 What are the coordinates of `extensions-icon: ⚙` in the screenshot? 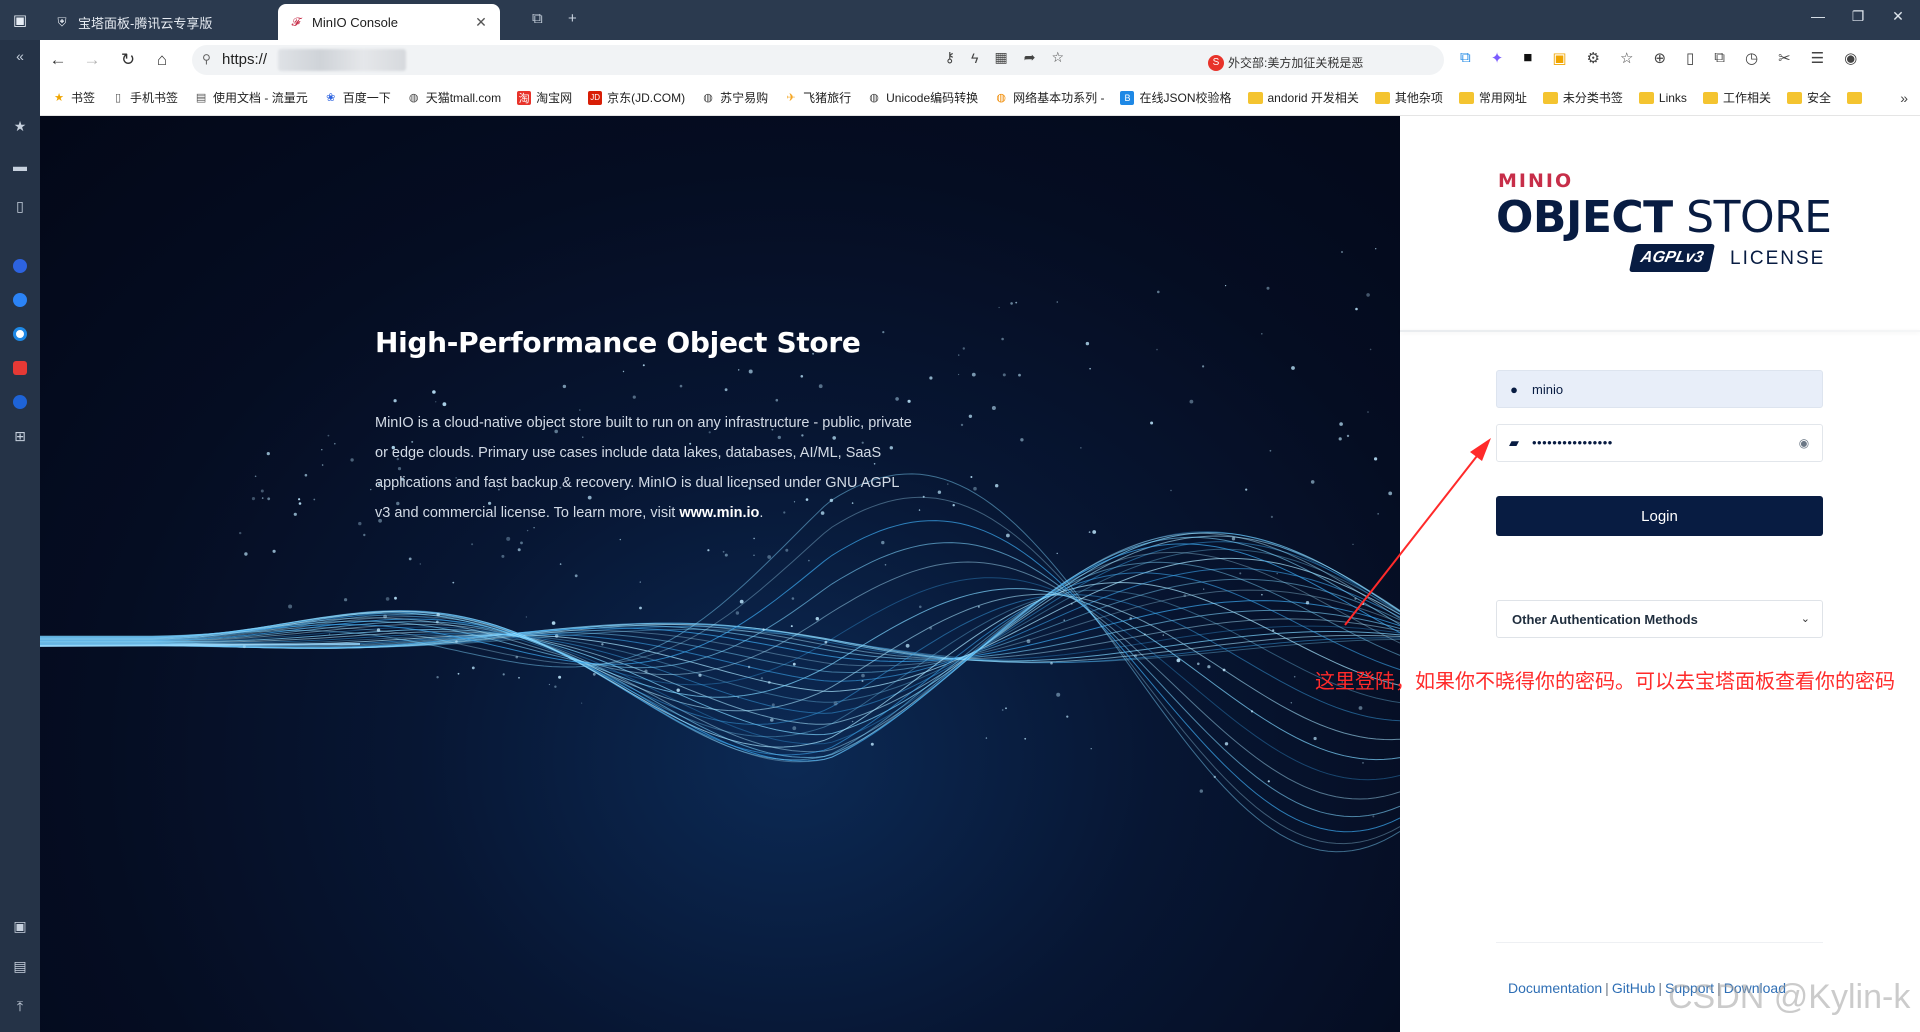 It's located at (1593, 58).